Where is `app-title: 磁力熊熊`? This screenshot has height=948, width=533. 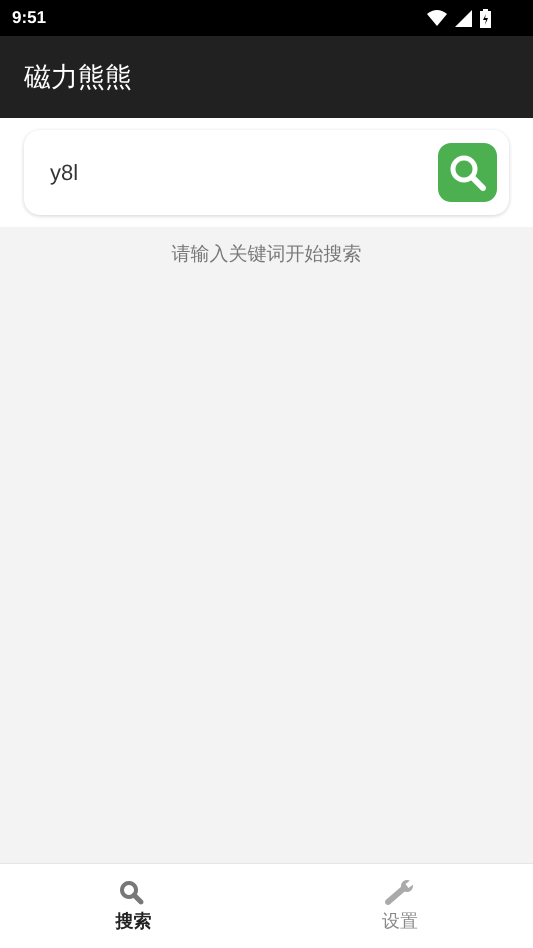
app-title: 磁力熊熊 is located at coordinates (78, 78).